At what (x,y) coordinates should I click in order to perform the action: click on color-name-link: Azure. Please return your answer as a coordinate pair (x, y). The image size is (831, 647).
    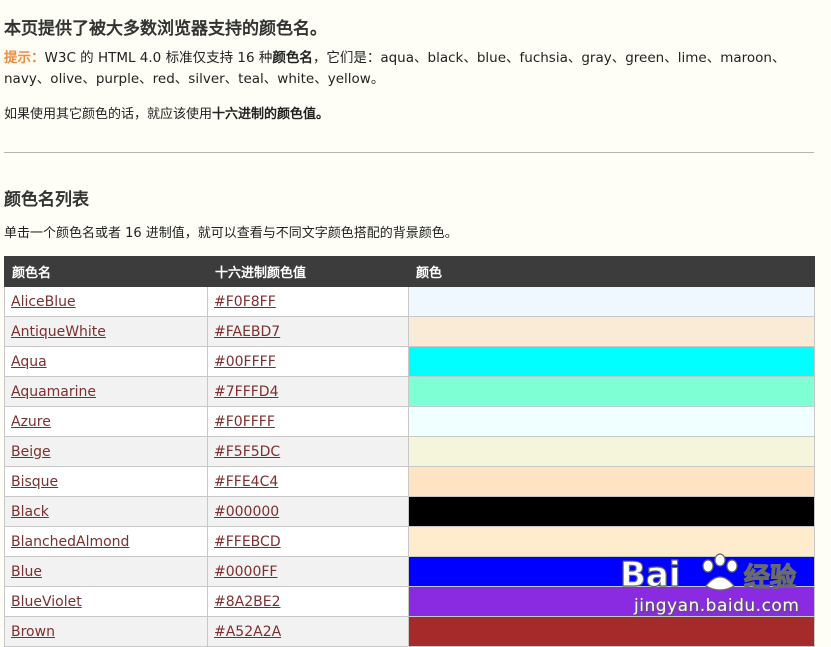
    Looking at the image, I should click on (31, 422).